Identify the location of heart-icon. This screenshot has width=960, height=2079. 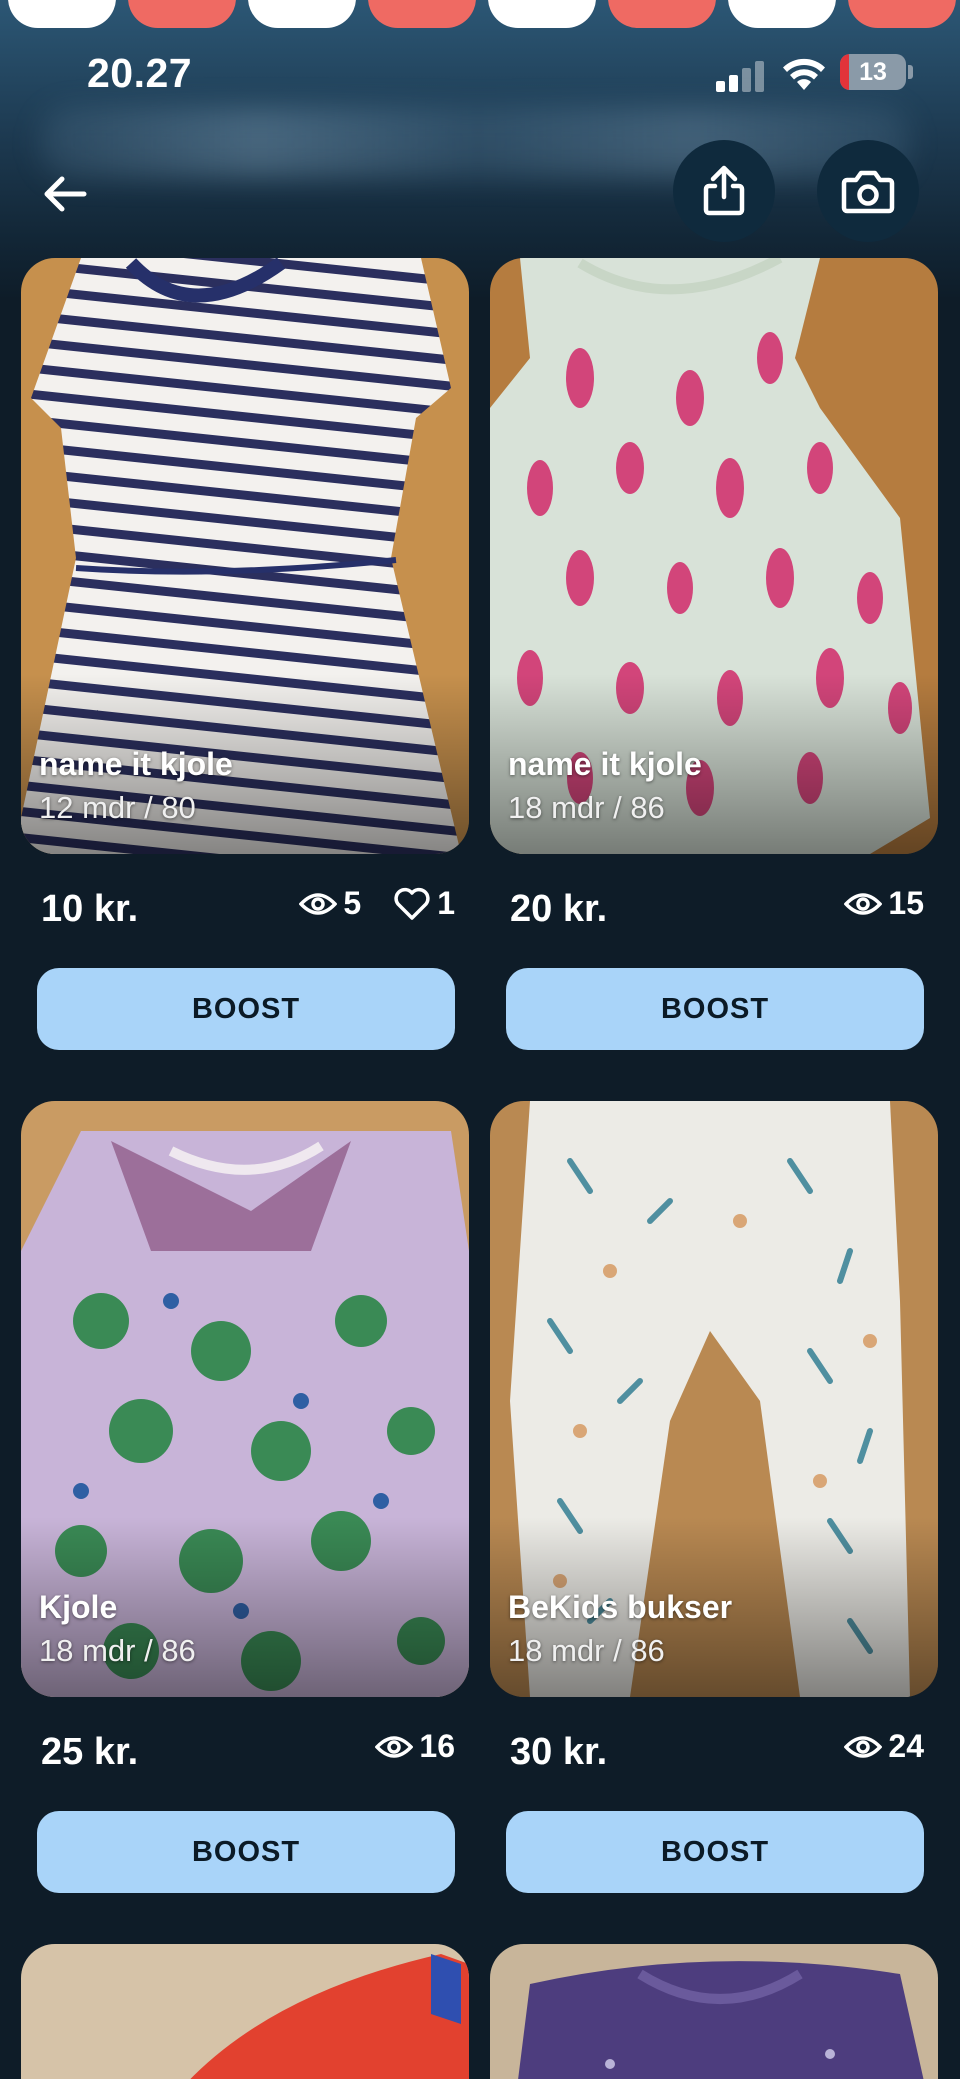
(412, 903).